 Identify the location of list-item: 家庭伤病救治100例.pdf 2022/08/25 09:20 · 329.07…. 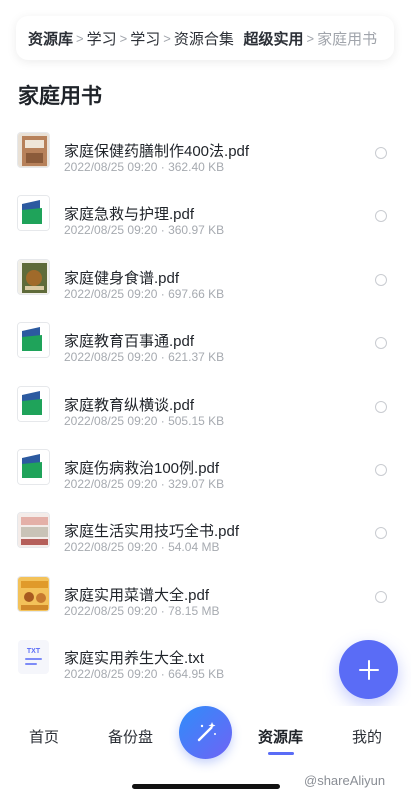
(205, 466).